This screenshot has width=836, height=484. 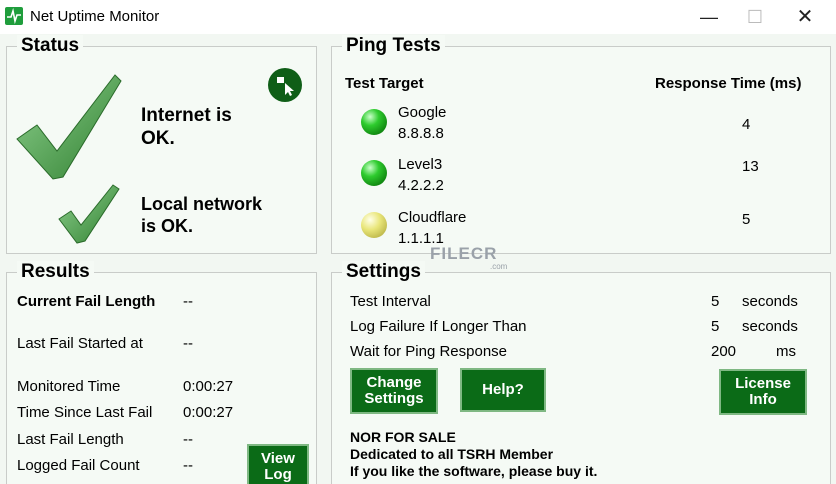 I want to click on maximize-button: ☐, so click(x=755, y=17).